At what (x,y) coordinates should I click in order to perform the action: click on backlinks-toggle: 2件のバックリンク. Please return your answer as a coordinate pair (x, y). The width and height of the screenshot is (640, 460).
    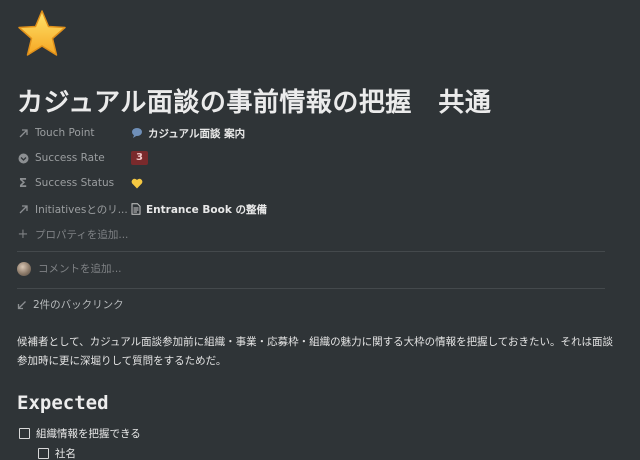
    Looking at the image, I should click on (70, 304).